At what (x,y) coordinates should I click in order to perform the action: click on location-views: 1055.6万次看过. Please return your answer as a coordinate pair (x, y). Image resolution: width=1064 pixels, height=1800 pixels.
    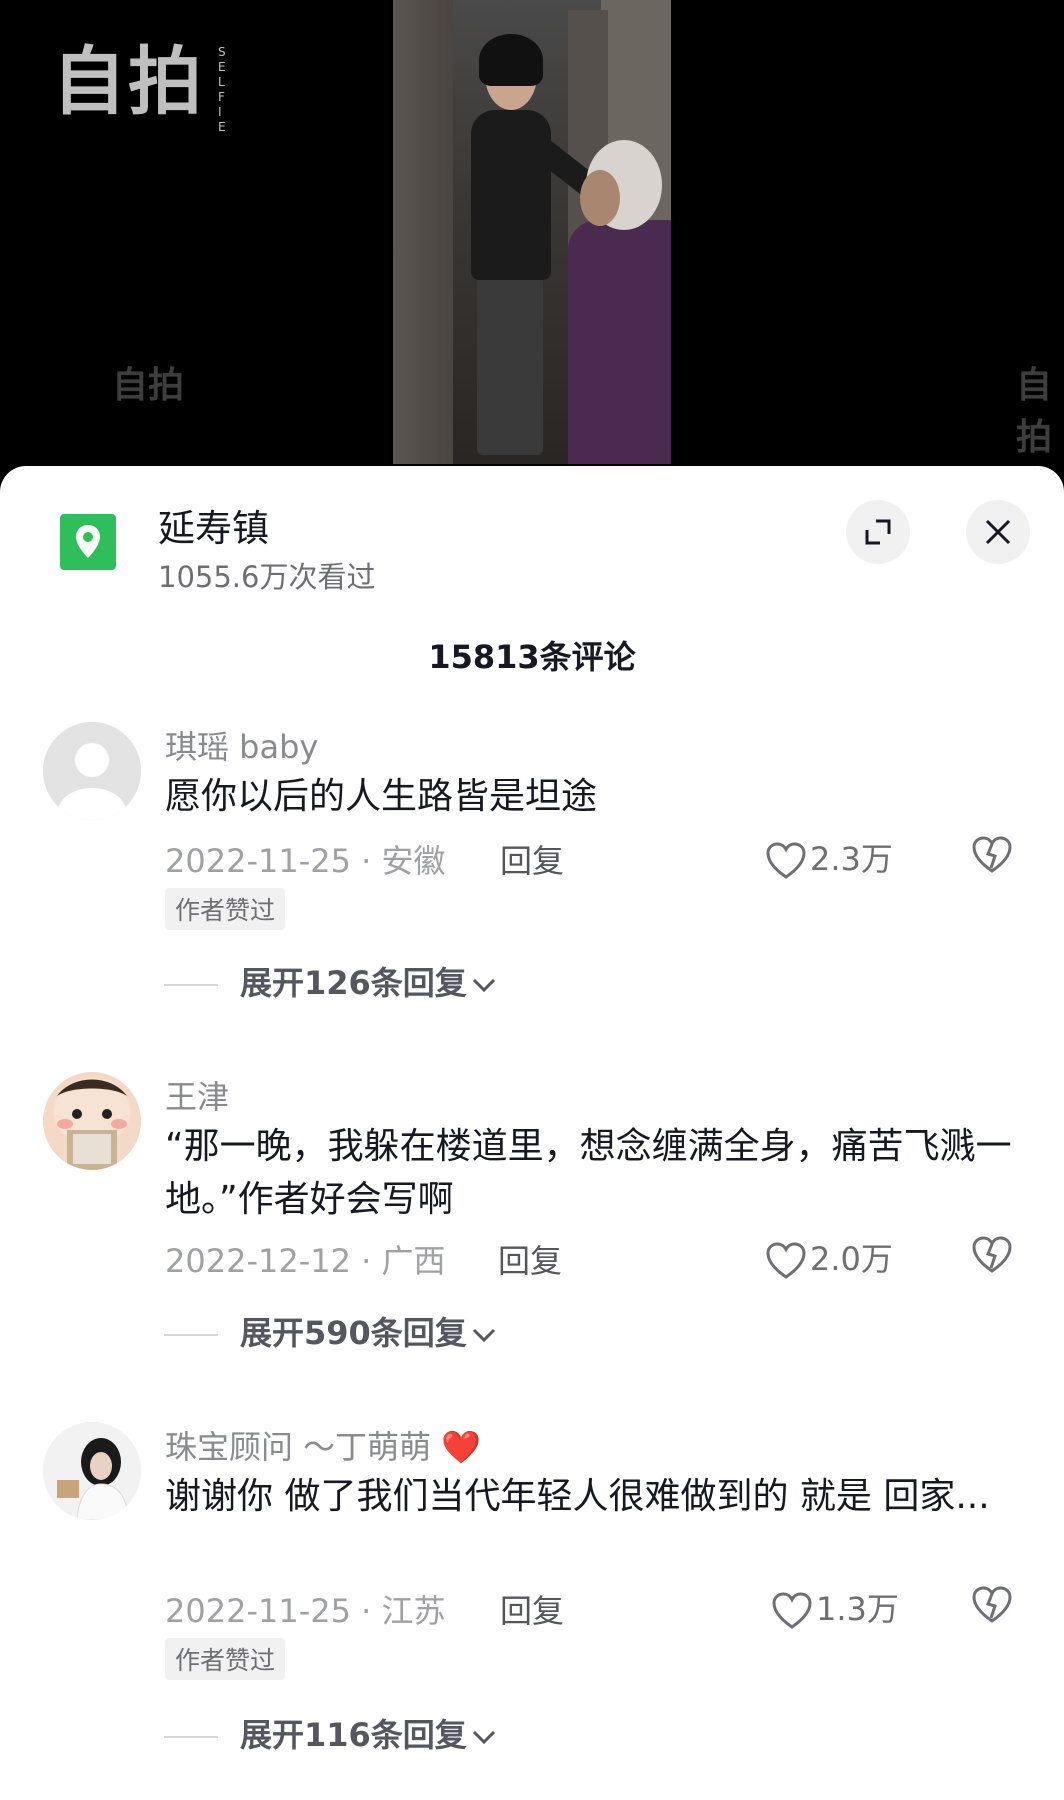
    Looking at the image, I should click on (267, 577).